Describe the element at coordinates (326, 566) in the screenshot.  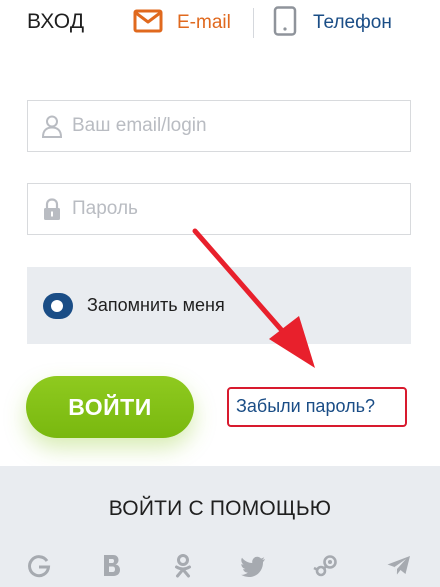
I see `steam-icon` at that location.